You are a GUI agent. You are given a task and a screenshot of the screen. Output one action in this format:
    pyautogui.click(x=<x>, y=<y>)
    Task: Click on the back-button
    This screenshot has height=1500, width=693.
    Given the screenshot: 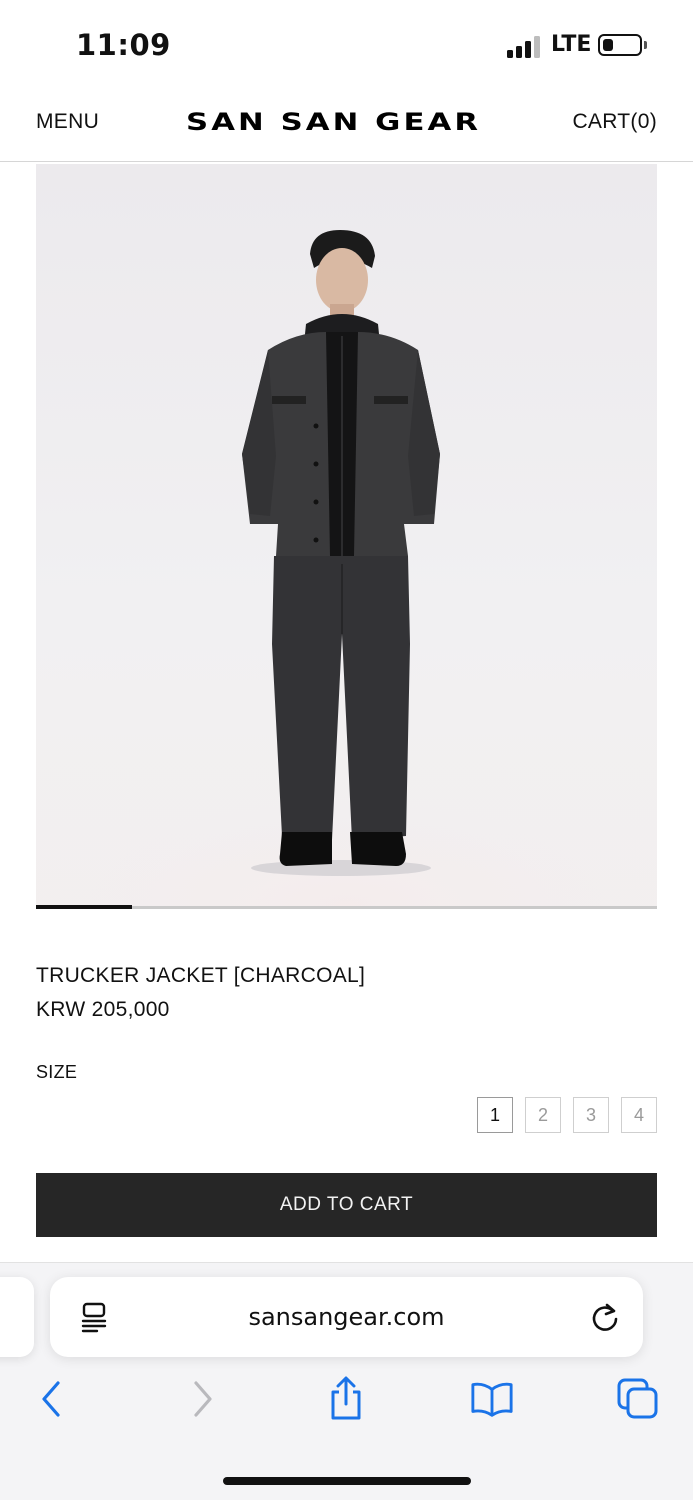 What is the action you would take?
    pyautogui.click(x=52, y=1399)
    